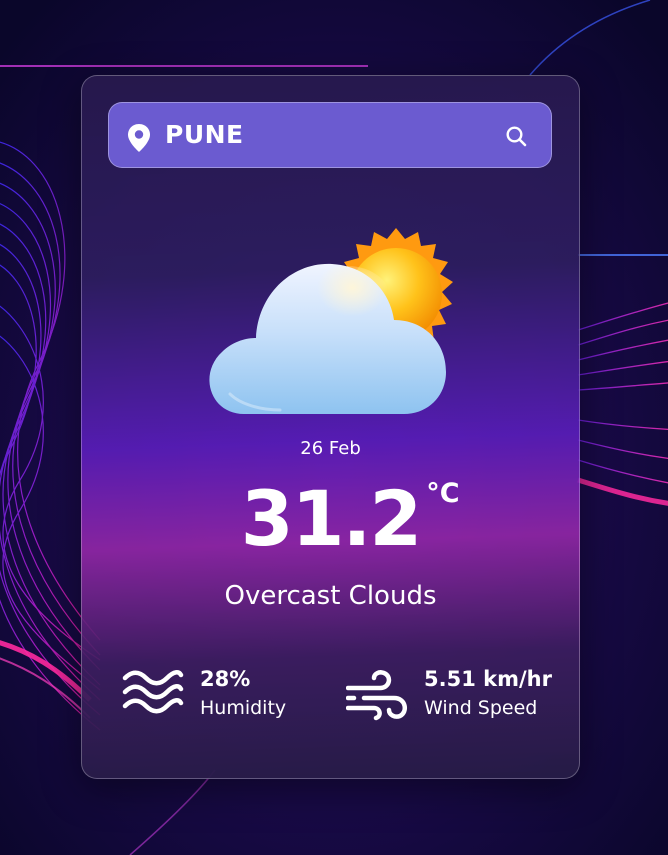 The height and width of the screenshot is (855, 668). What do you see at coordinates (243, 708) in the screenshot?
I see `humidity-label: Humidity` at bounding box center [243, 708].